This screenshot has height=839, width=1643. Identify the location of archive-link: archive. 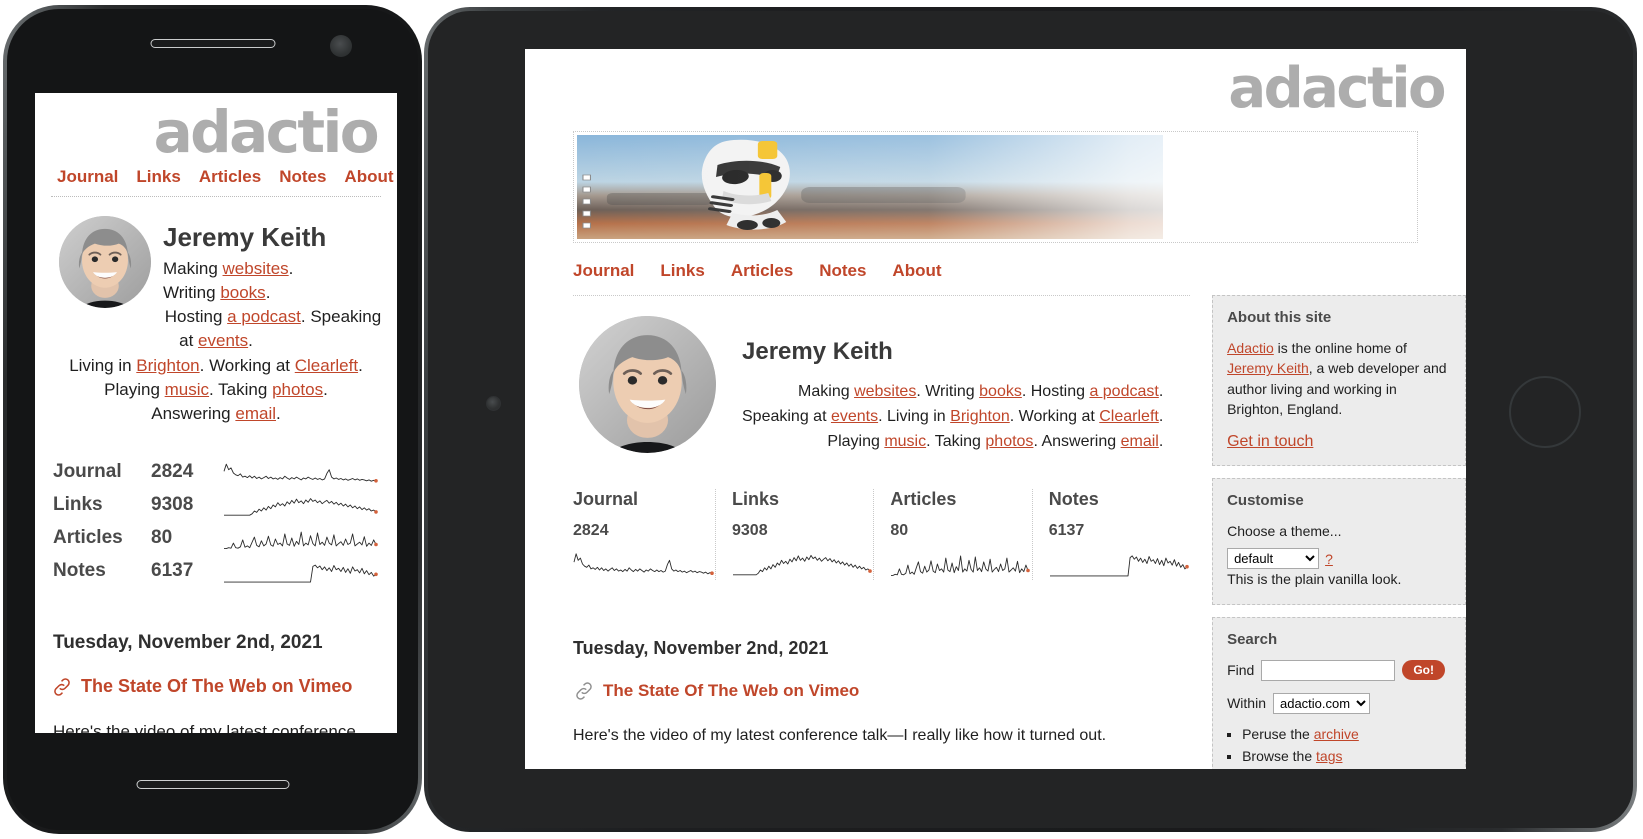
(1336, 734).